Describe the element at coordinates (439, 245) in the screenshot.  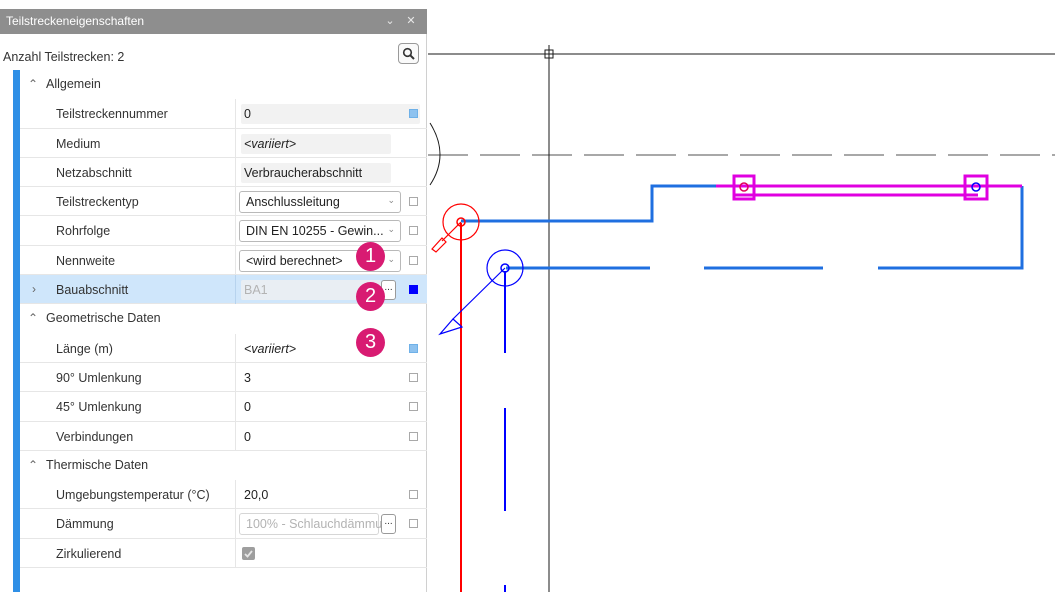
I see `arrow-red` at that location.